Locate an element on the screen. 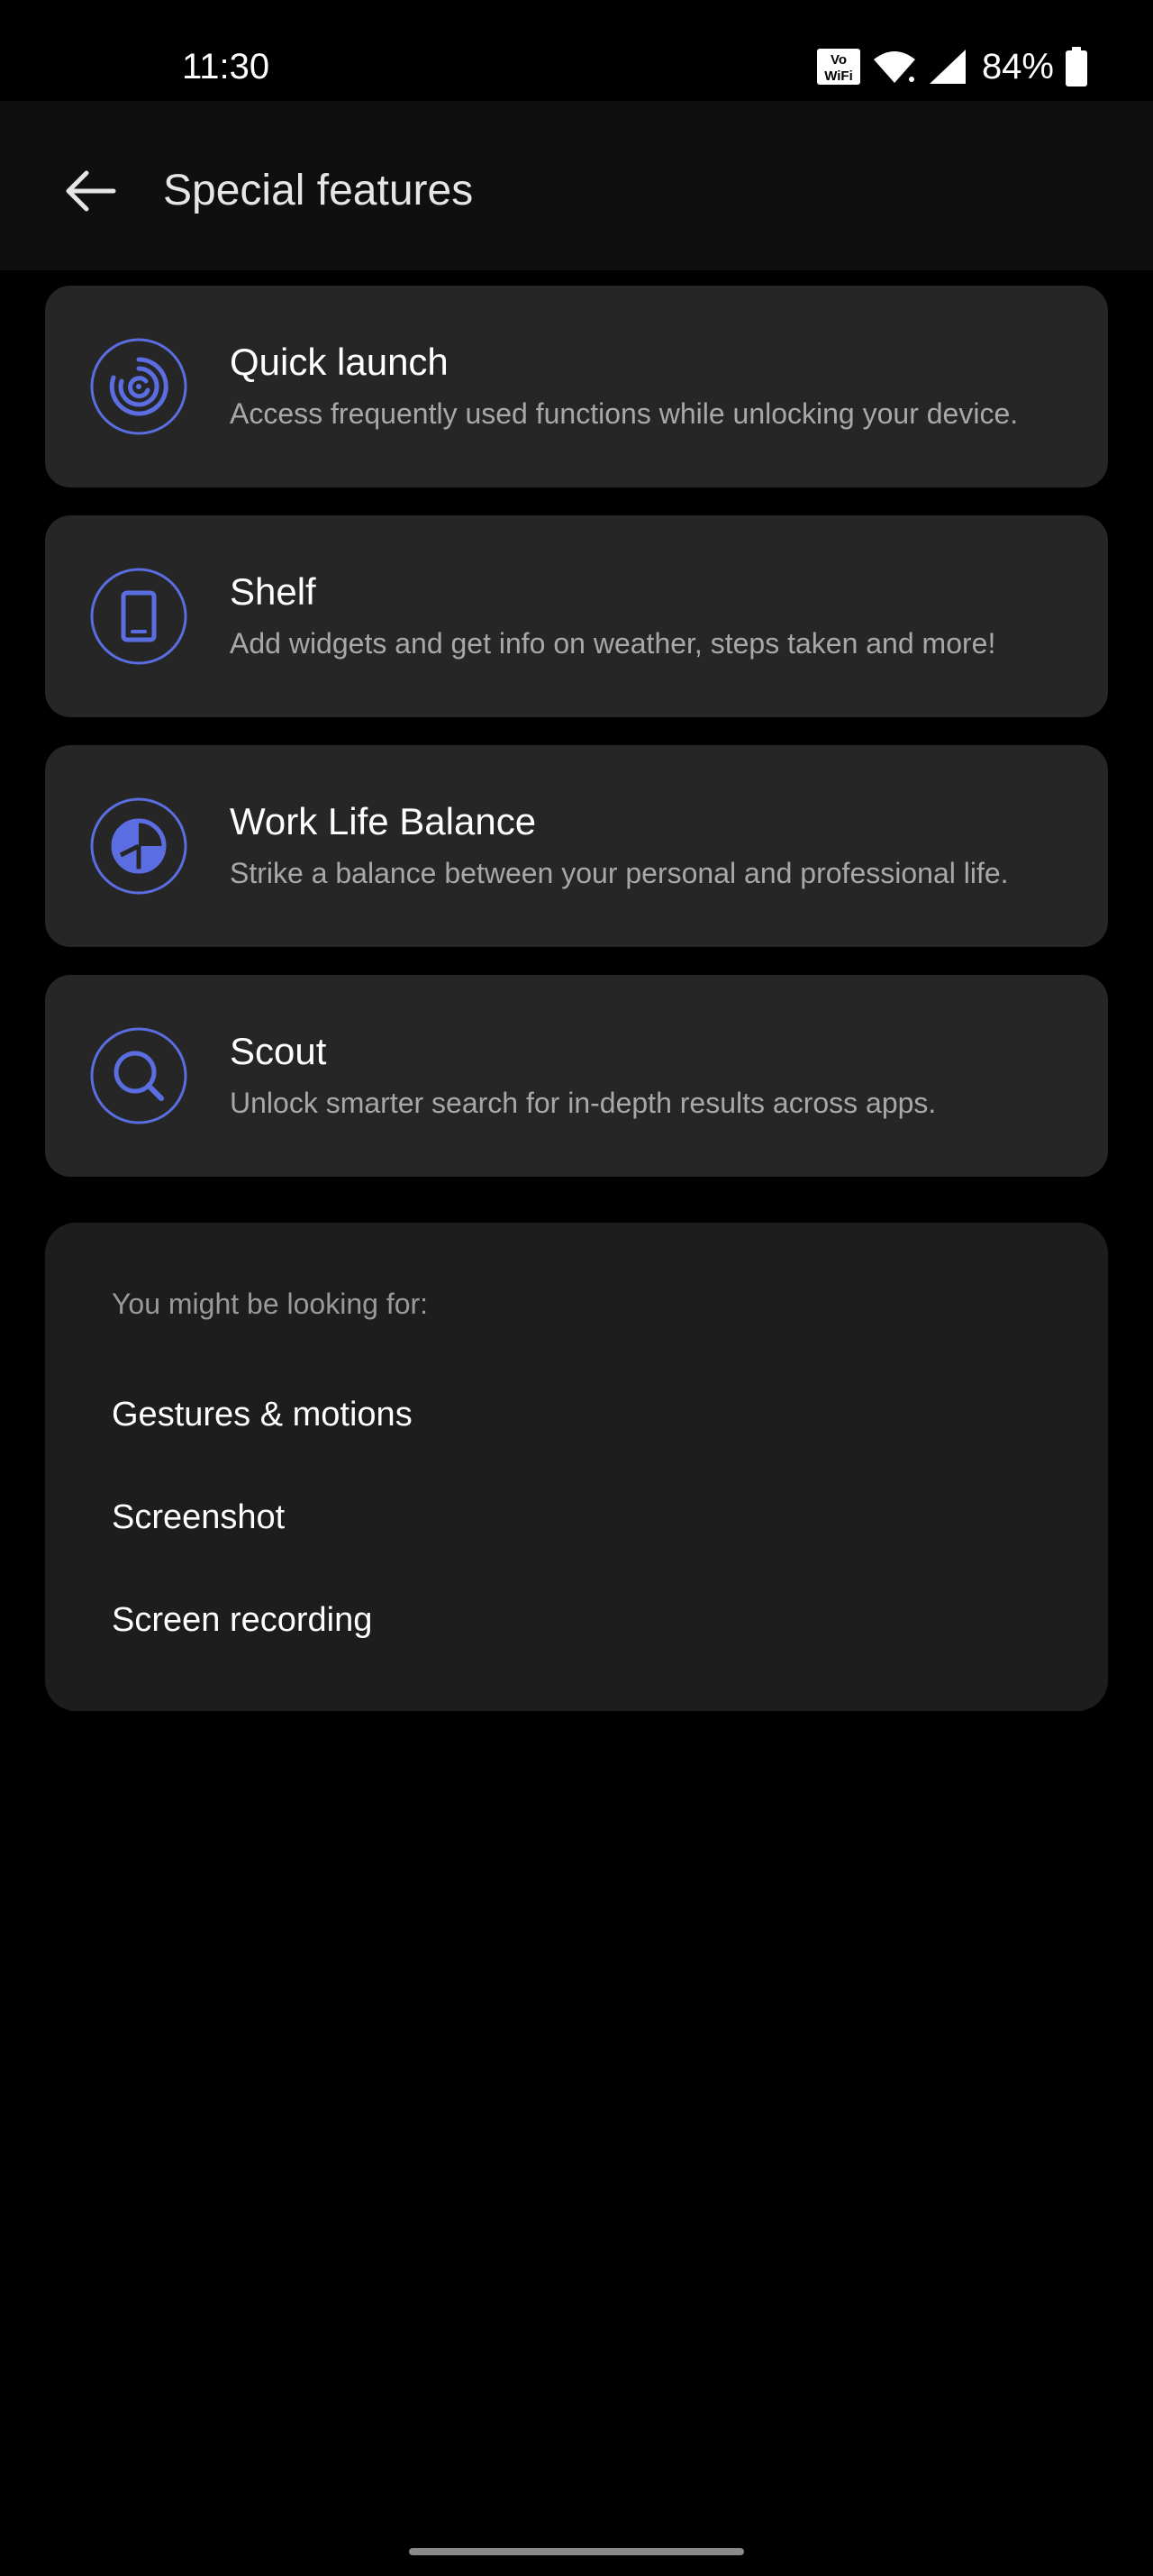  page-title: Special features is located at coordinates (318, 190).